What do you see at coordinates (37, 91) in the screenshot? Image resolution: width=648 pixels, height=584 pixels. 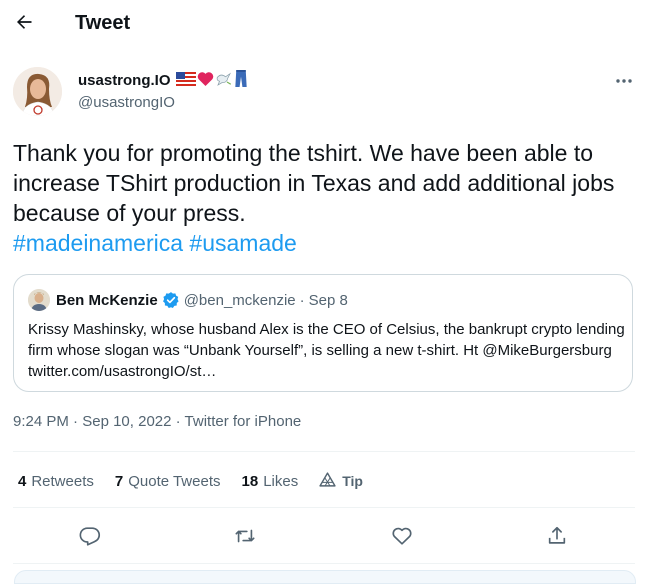 I see `author-avatar` at bounding box center [37, 91].